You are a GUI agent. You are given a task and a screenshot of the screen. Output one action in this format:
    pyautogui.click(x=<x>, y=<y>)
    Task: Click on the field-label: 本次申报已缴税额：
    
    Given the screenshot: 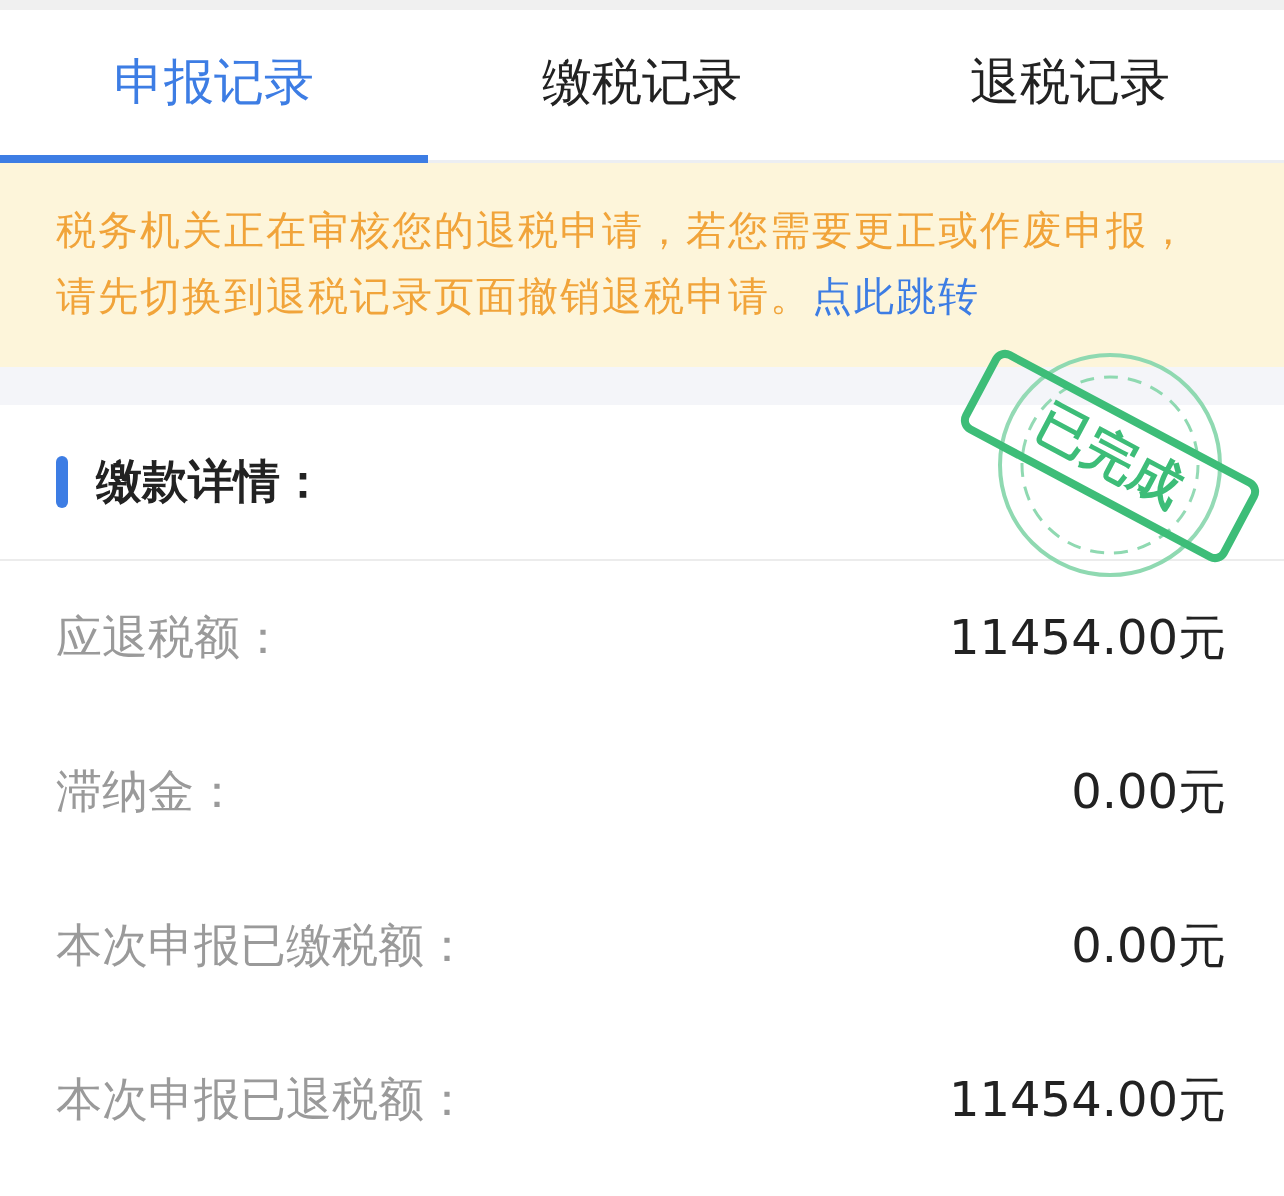 What is the action you would take?
    pyautogui.click(x=263, y=945)
    